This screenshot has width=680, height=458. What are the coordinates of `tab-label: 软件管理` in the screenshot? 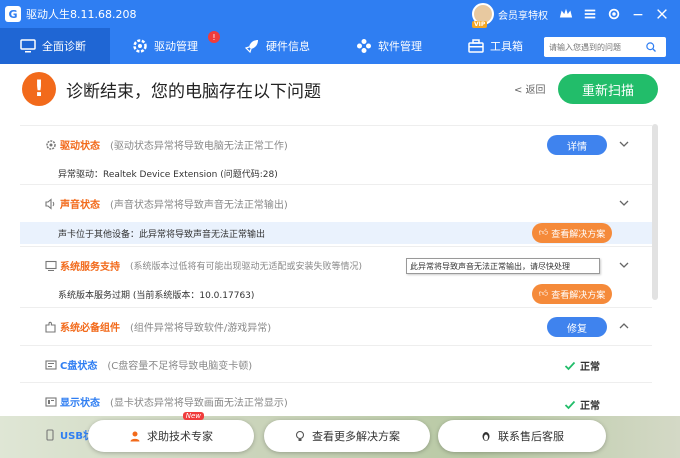 It's located at (400, 46).